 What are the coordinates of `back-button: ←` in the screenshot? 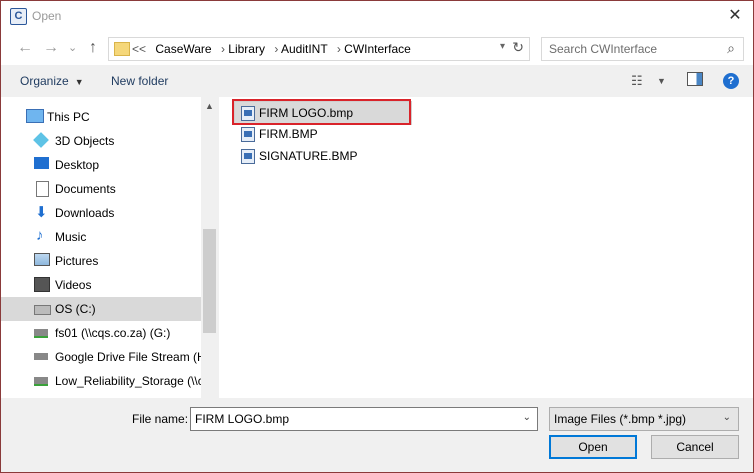 It's located at (25, 48).